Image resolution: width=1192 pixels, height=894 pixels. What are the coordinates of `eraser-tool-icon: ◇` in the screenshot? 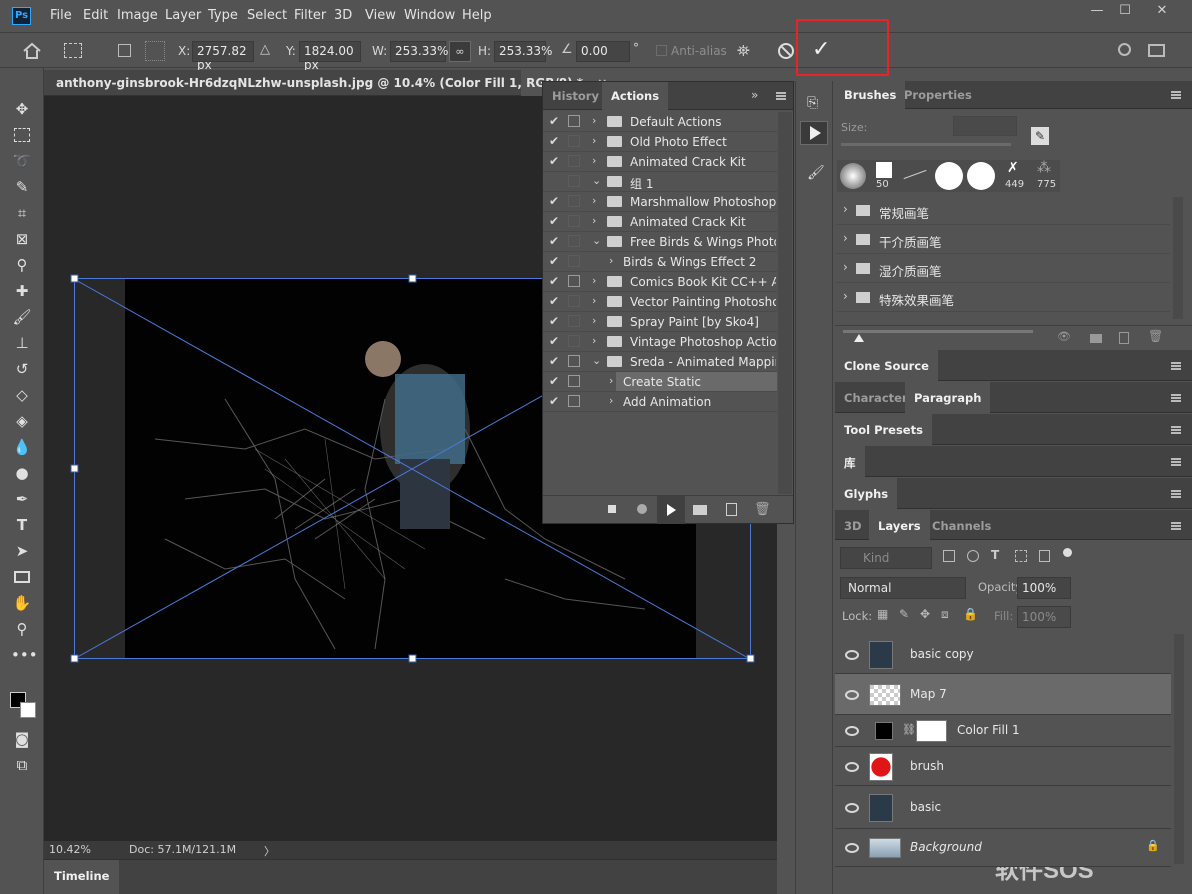 It's located at (22, 395).